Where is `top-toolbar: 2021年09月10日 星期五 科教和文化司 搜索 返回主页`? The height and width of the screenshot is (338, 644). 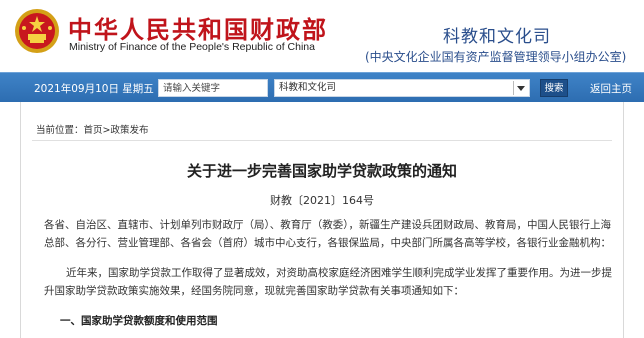
top-toolbar: 2021年09月10日 星期五 科教和文化司 搜索 返回主页 is located at coordinates (322, 87).